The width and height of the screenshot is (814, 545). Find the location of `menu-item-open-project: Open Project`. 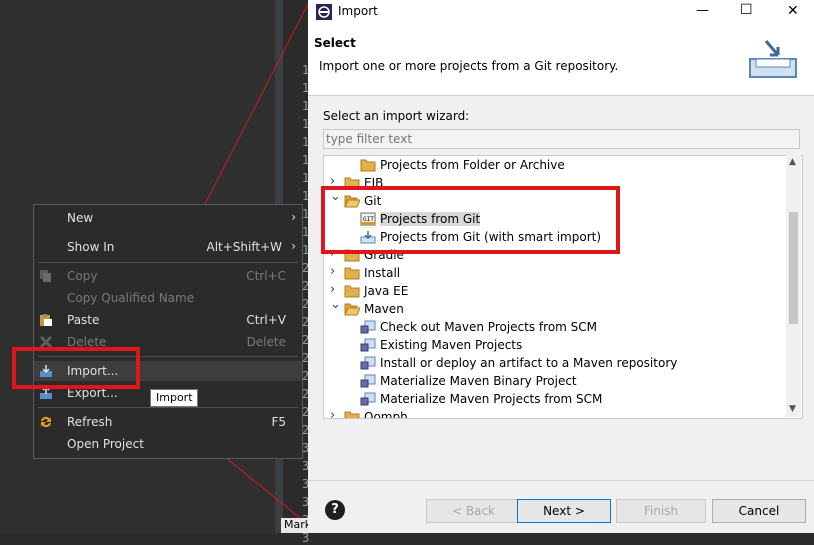

menu-item-open-project: Open Project is located at coordinates (168, 444).